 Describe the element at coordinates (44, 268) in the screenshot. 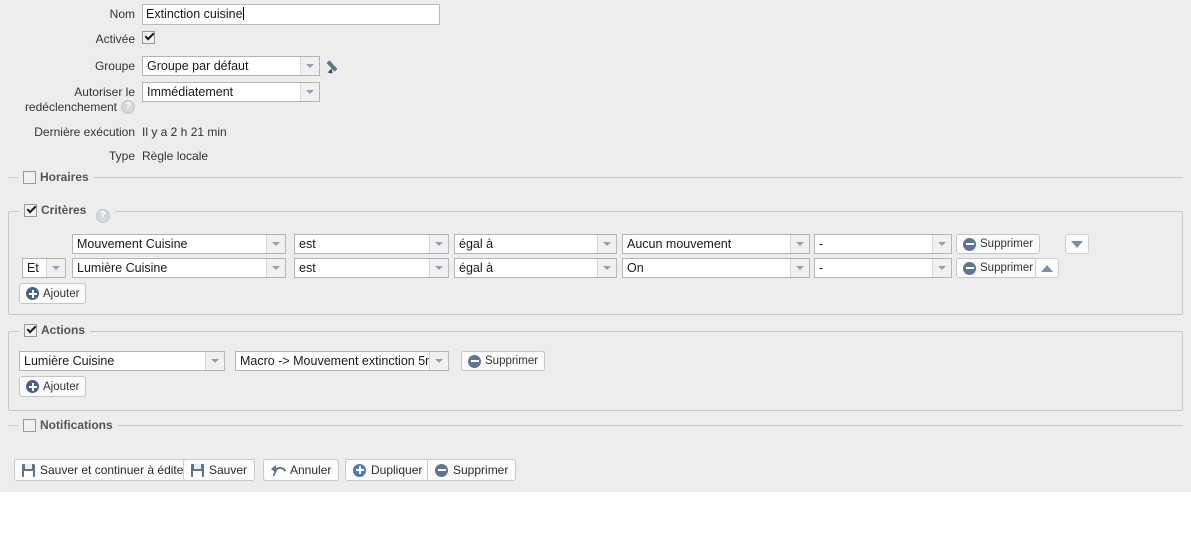

I see `criteria-operator-select: Et` at that location.